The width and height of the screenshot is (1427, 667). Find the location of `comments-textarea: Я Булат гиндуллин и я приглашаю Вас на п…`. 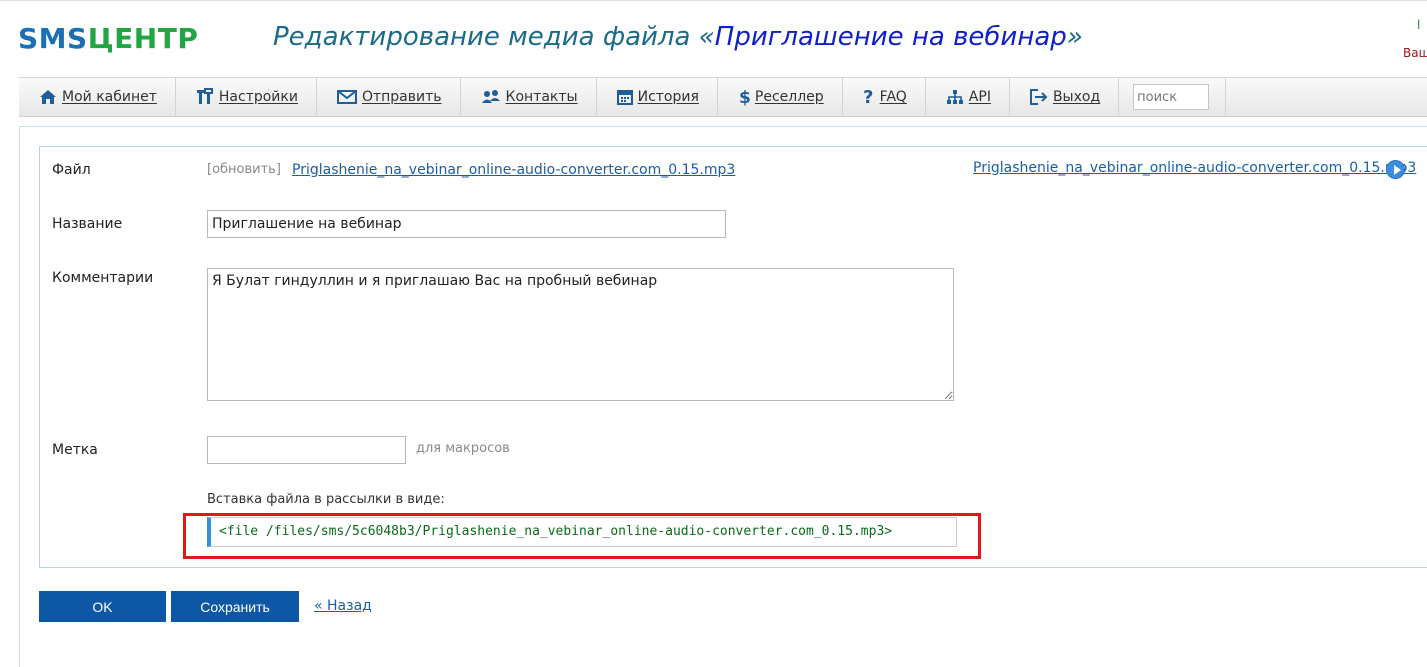

comments-textarea: Я Булат гиндуллин и я приглашаю Вас на п… is located at coordinates (580, 334).